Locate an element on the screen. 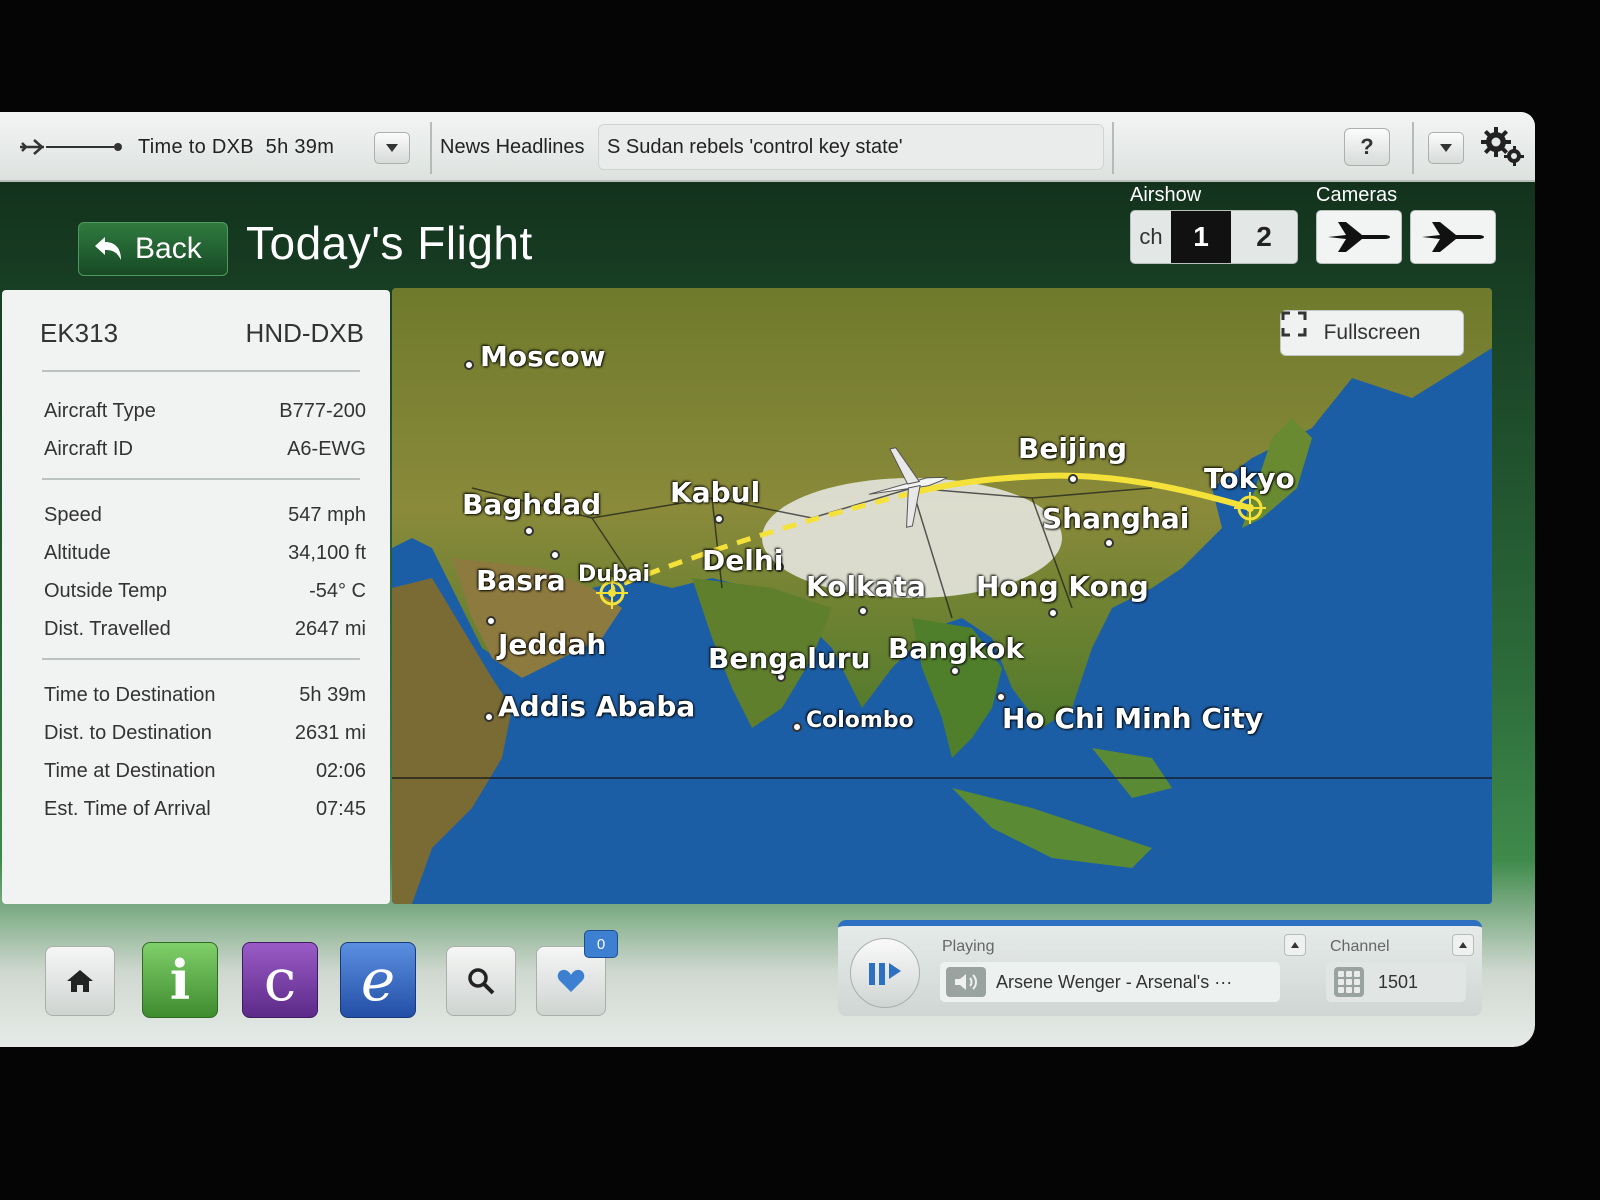 The image size is (1600, 1200). search-button is located at coordinates (481, 981).